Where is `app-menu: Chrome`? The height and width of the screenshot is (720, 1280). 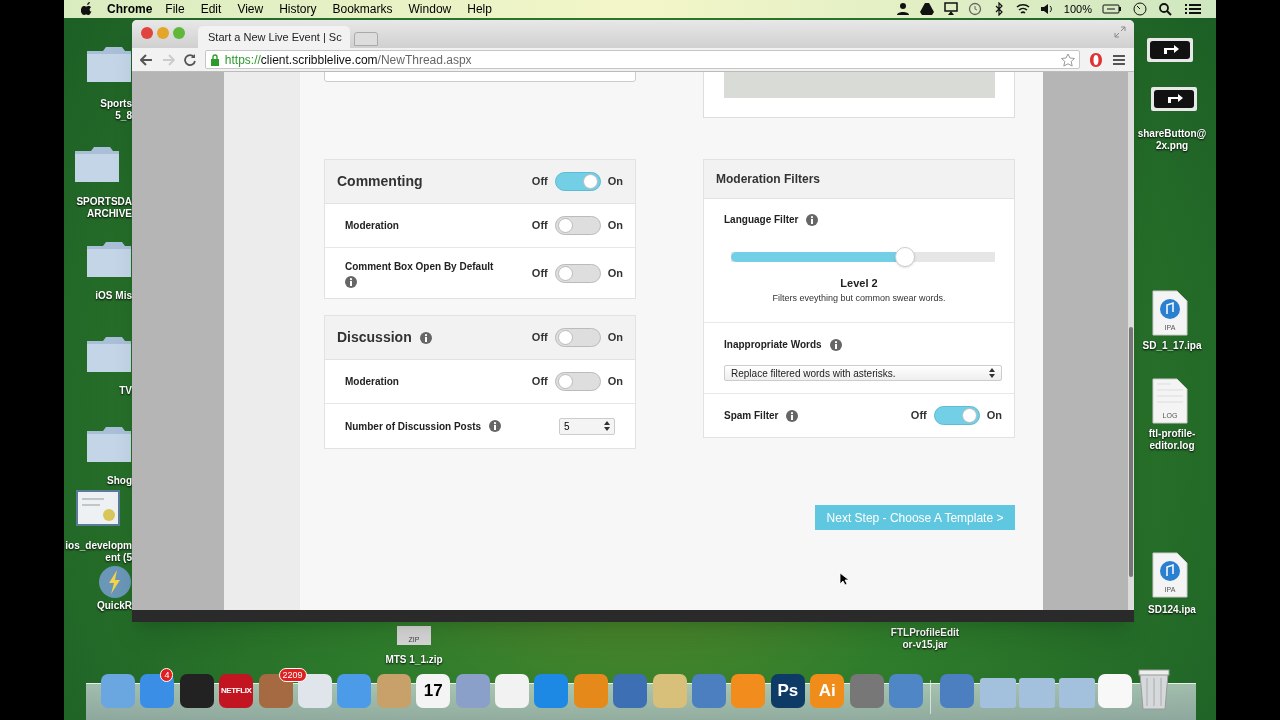 app-menu: Chrome is located at coordinates (130, 9).